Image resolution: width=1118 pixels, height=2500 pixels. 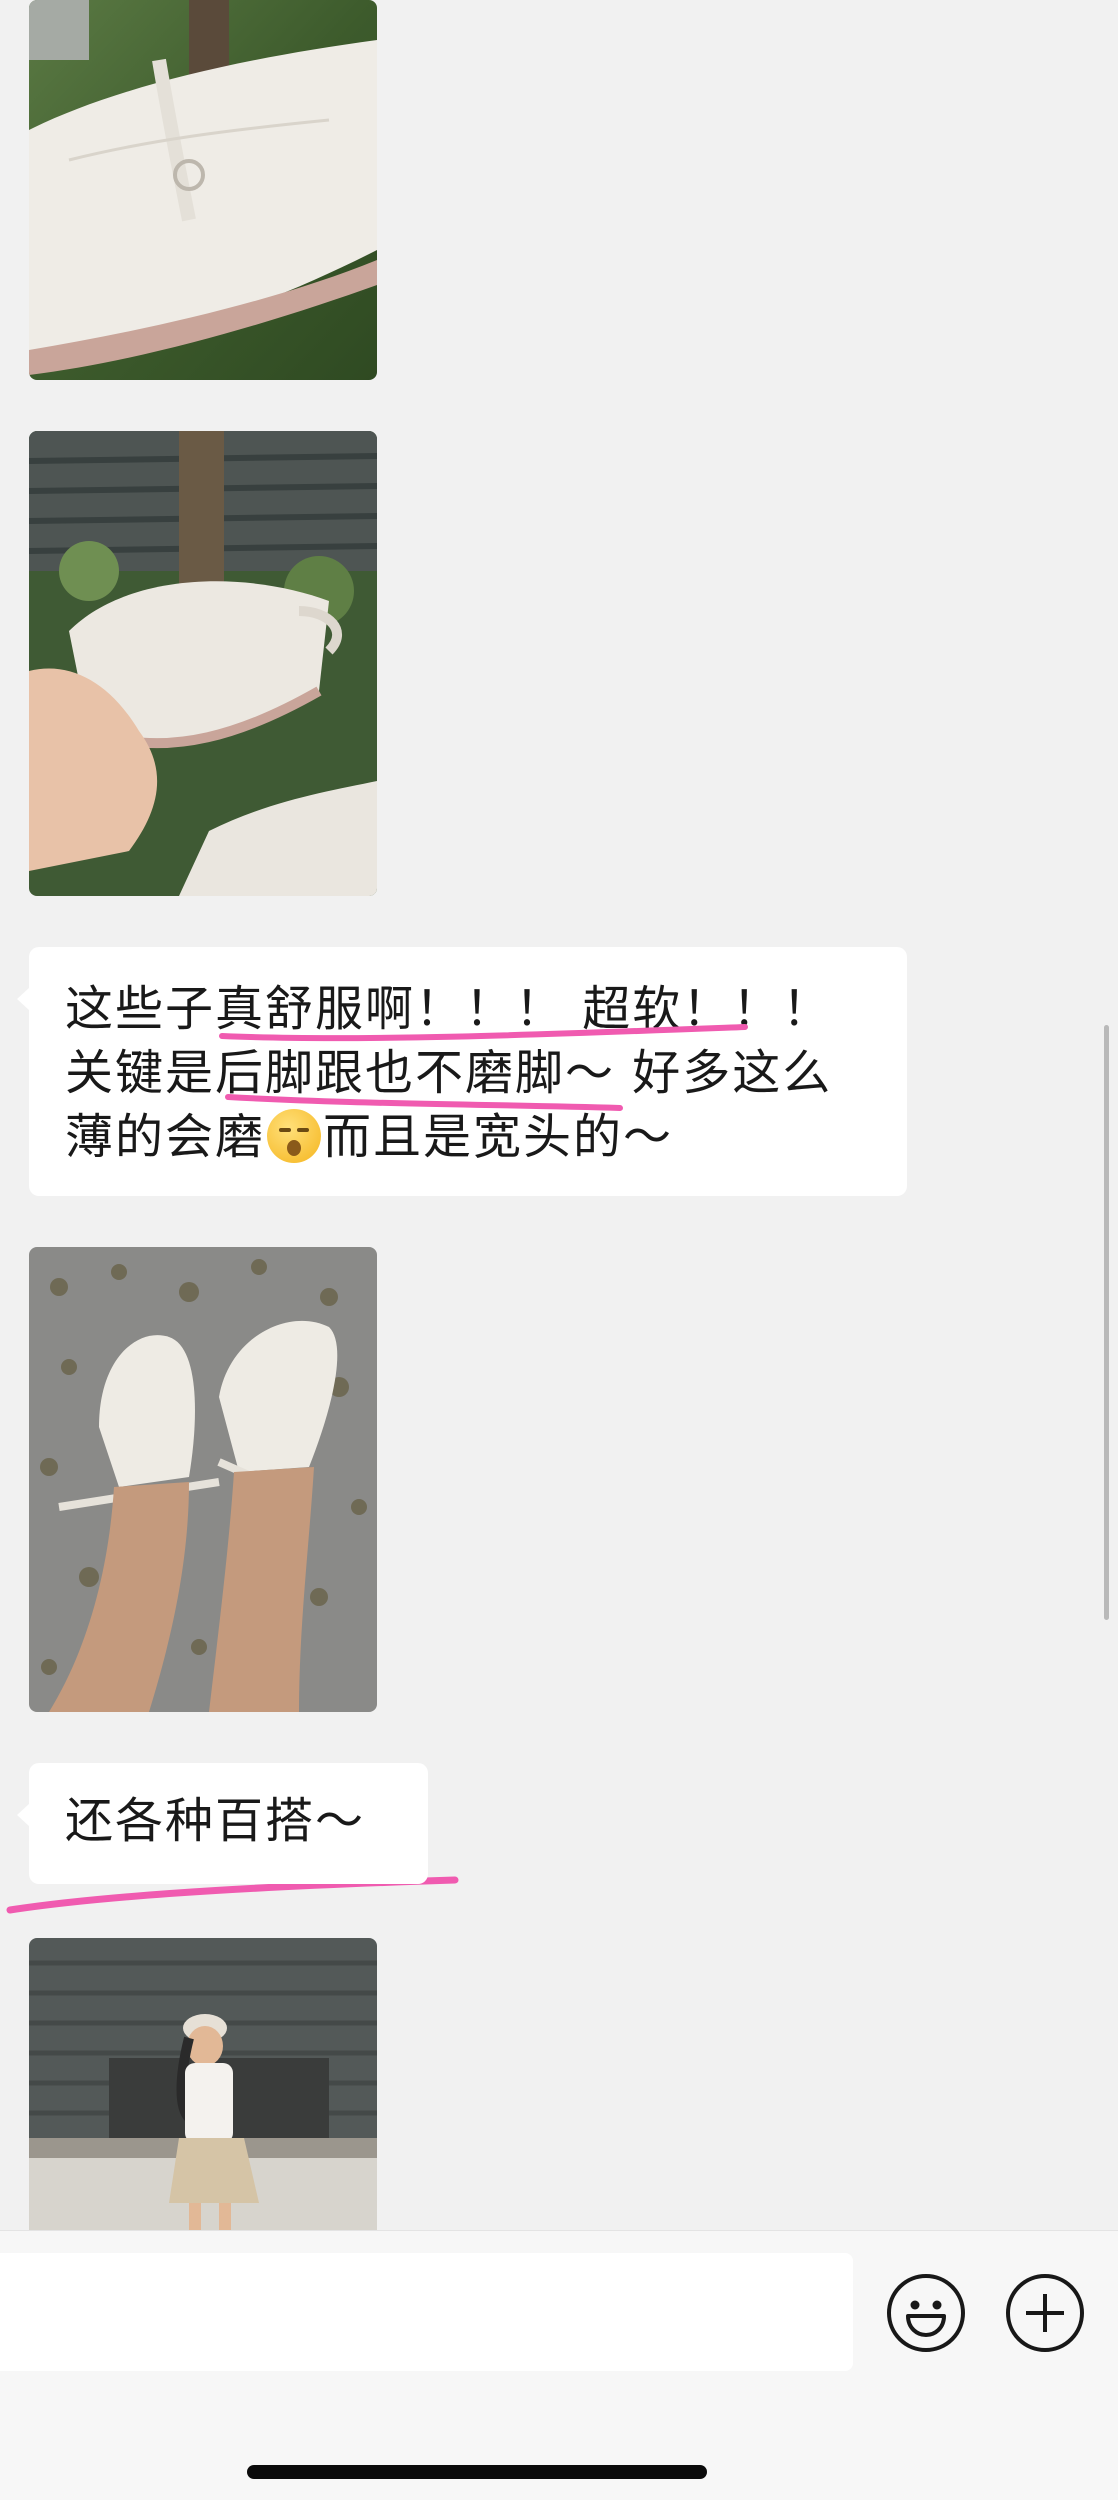 What do you see at coordinates (203, 1479) in the screenshot?
I see `feet-wearing-shoes-photo` at bounding box center [203, 1479].